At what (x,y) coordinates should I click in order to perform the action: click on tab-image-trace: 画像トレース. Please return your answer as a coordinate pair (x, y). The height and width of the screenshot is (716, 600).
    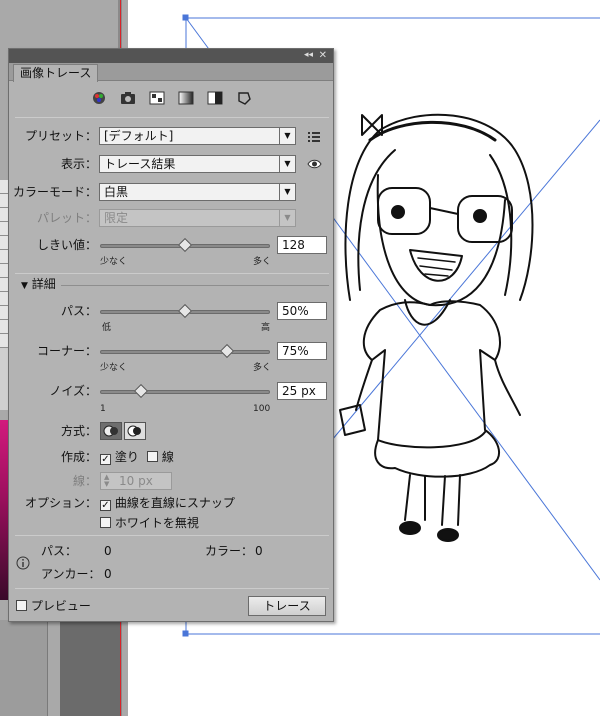
    Looking at the image, I should click on (56, 73).